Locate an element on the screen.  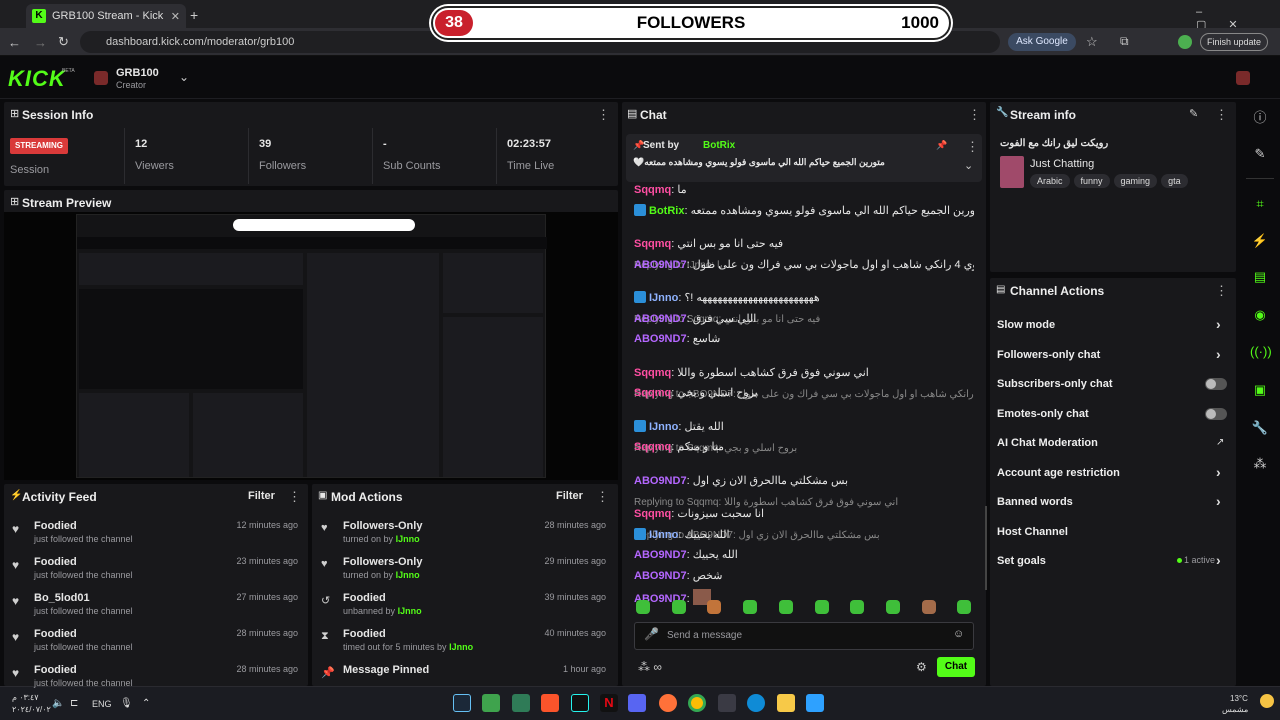
chat-tools-icon: ⁂ ∞ is located at coordinates (650, 667).